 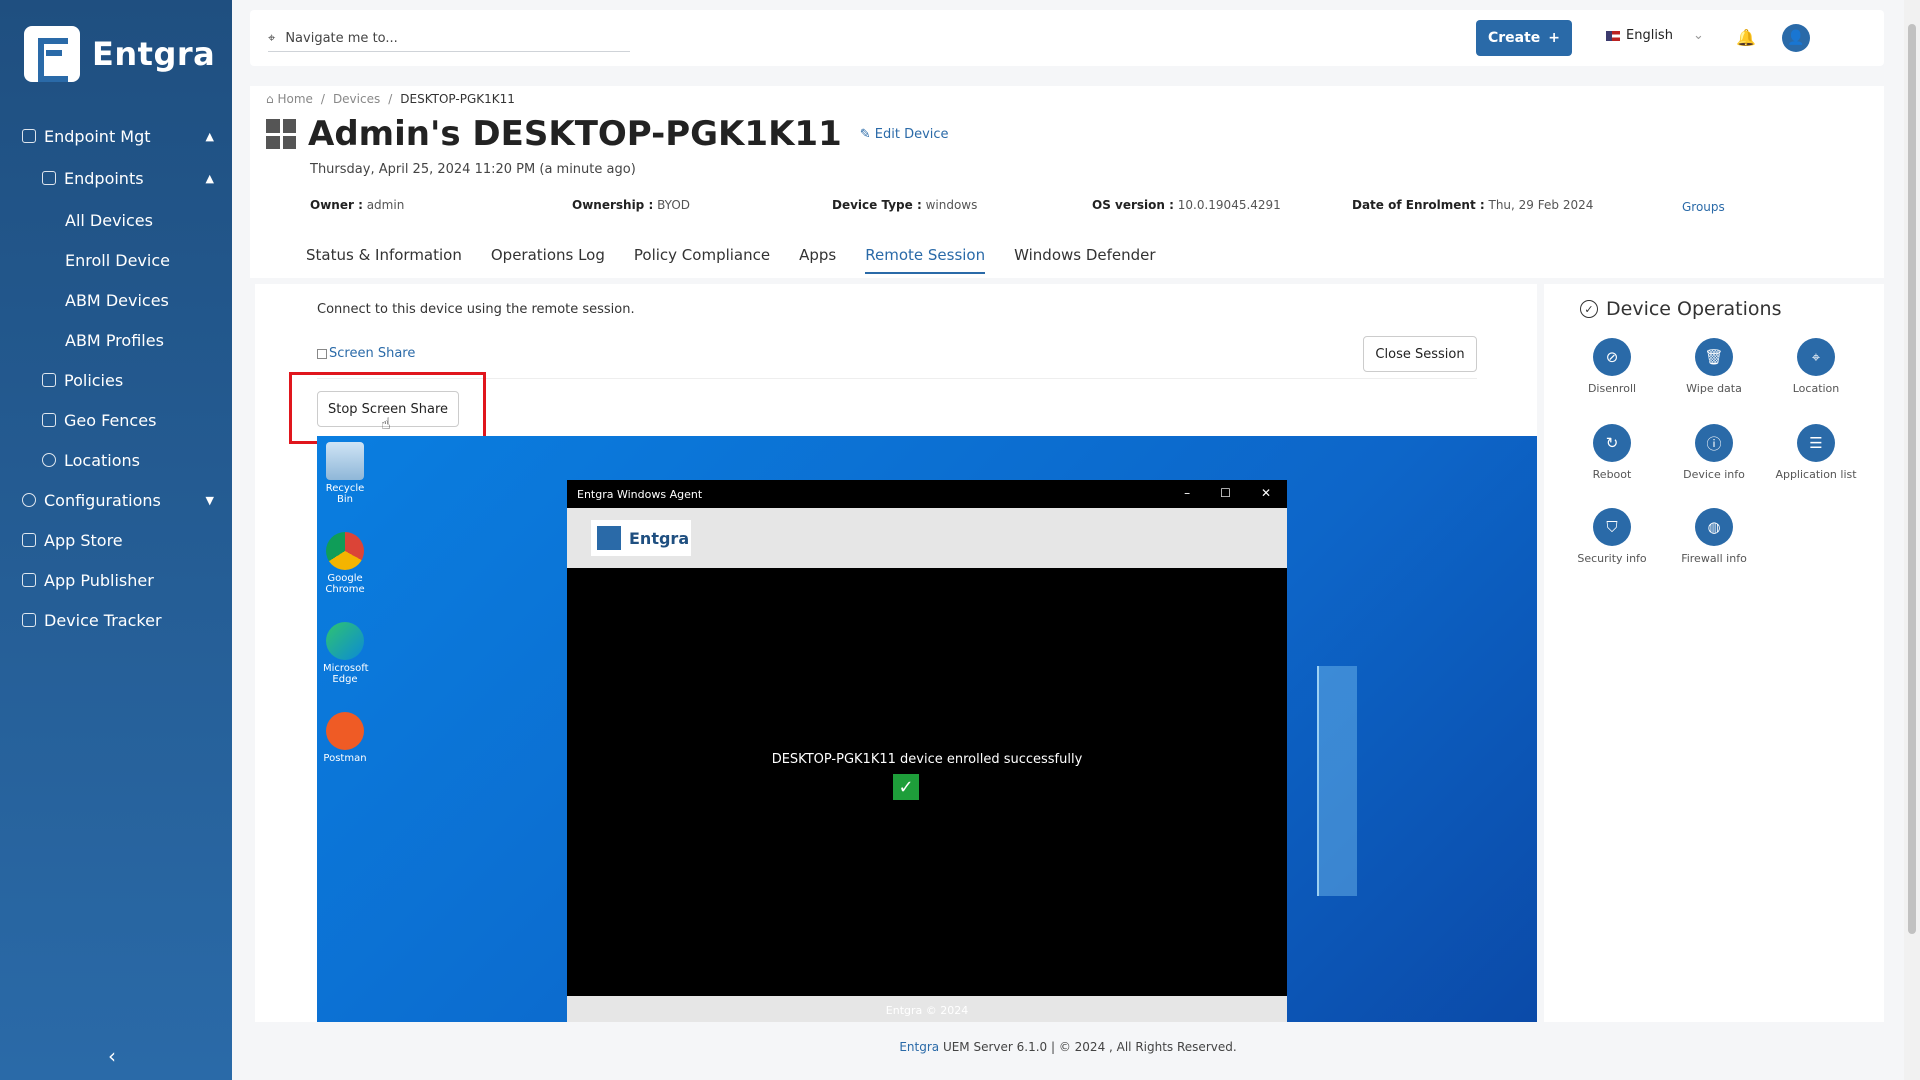 I want to click on language-select: English ⌄, so click(x=1655, y=35).